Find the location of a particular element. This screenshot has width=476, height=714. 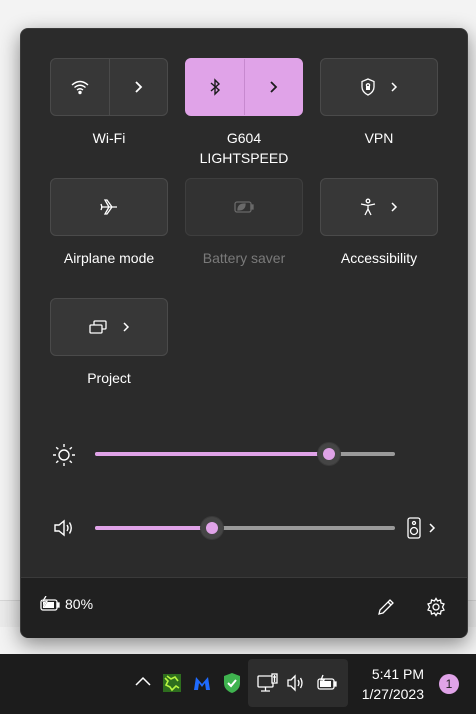

volume-icon is located at coordinates (296, 683).